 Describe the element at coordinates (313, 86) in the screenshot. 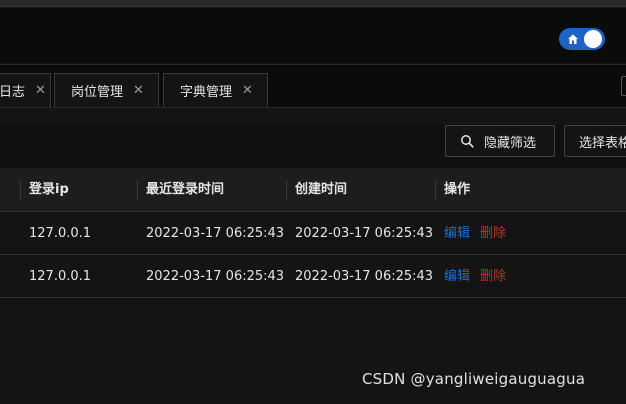

I see `tabs-bar: 日志 ✕ 岗位管理 ✕ 字典管理 ✕` at that location.